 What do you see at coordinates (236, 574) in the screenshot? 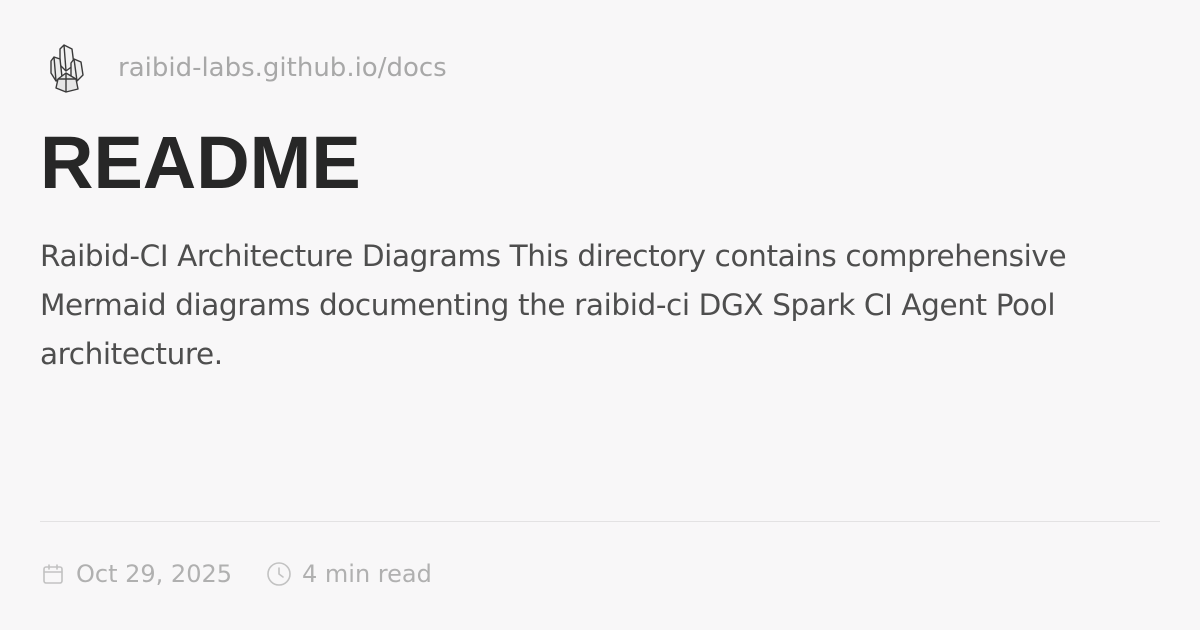
I see `post-meta: Oct 29, 2025 4 min read` at bounding box center [236, 574].